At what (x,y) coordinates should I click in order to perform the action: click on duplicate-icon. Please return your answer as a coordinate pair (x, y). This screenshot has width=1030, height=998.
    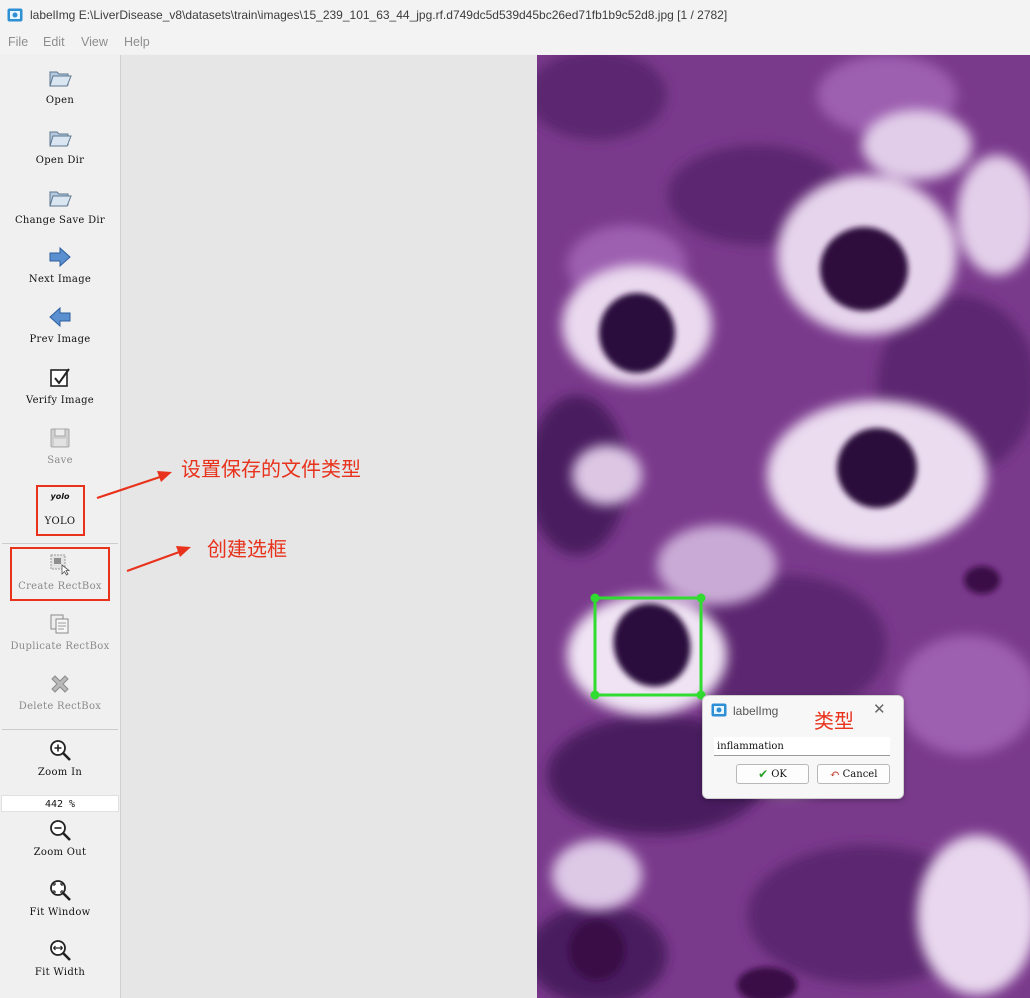
    Looking at the image, I should click on (59, 624).